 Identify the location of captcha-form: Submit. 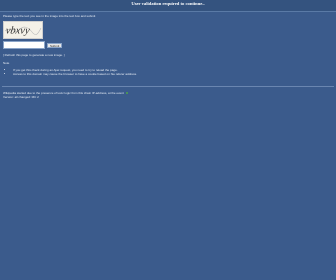
(168, 45).